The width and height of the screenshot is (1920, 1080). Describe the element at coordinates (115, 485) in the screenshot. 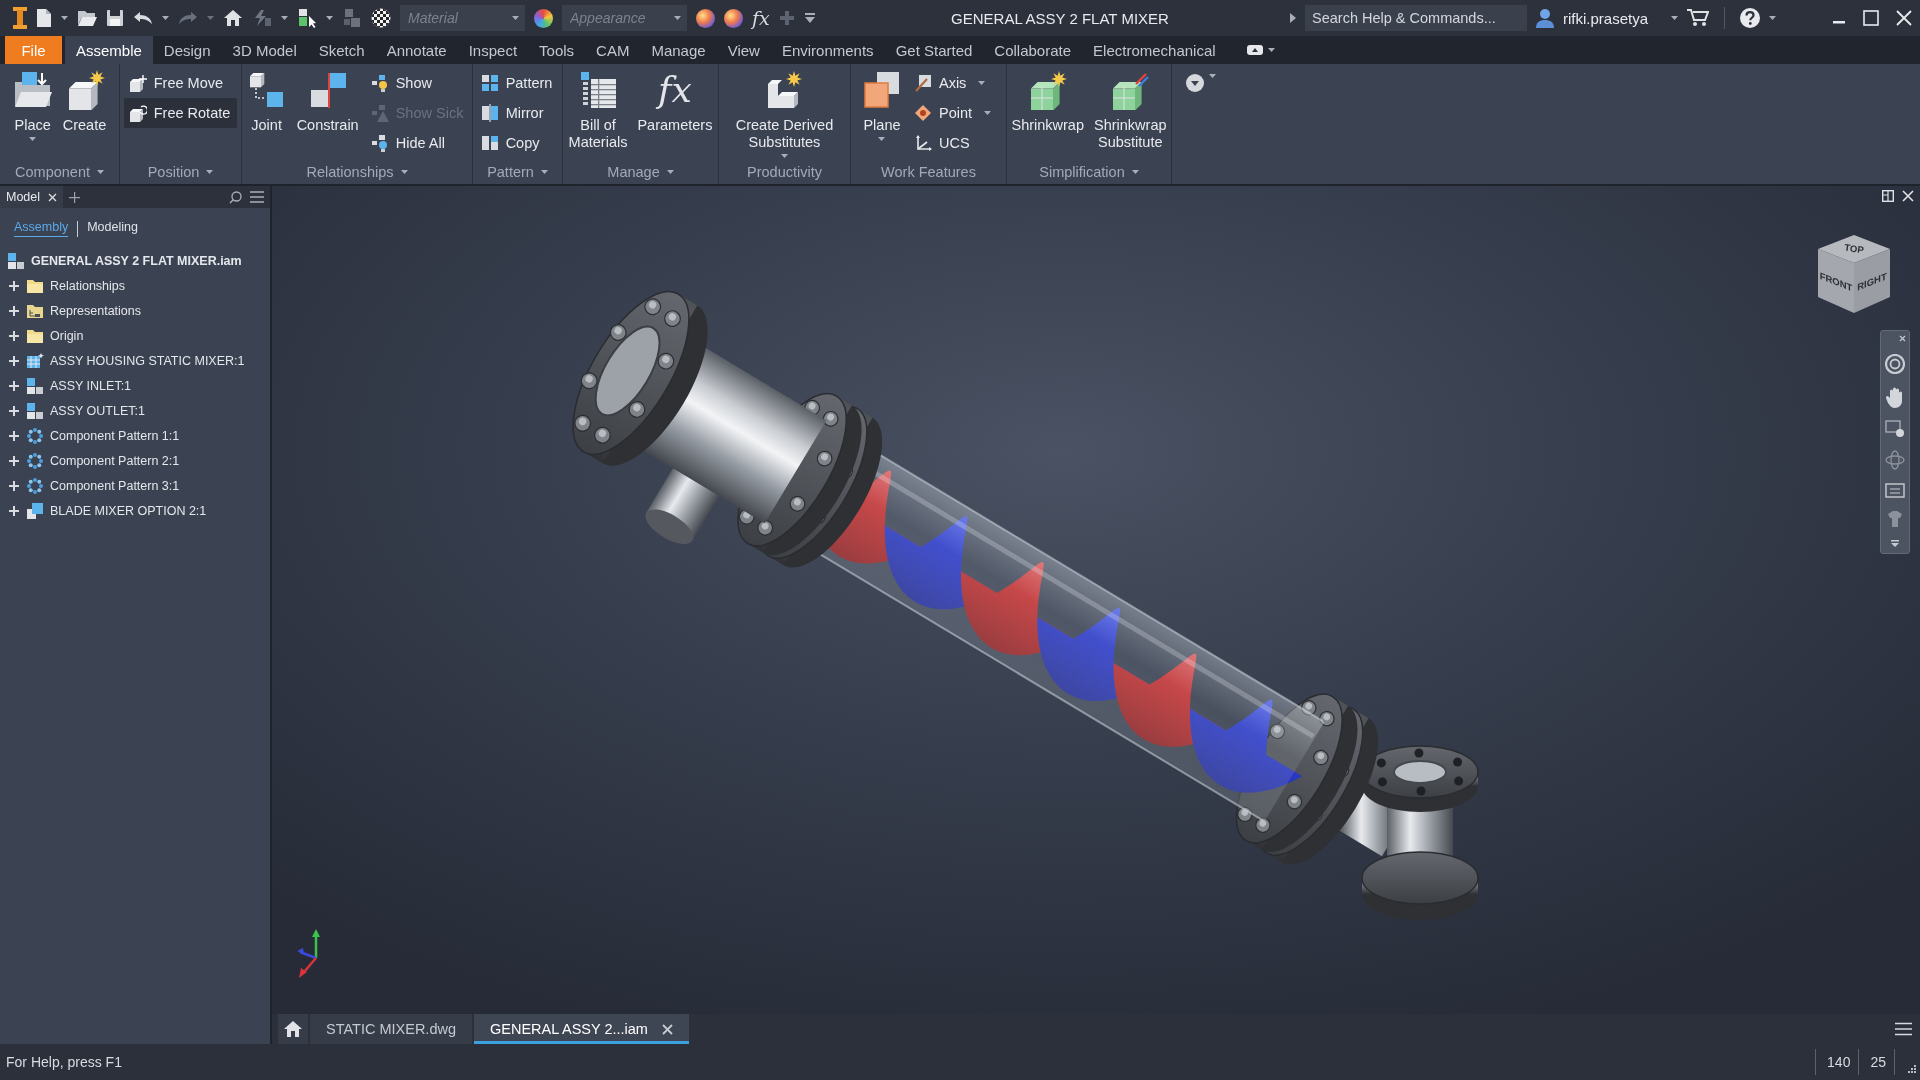

I see `tree-item-label: Component Pattern 3:1` at that location.